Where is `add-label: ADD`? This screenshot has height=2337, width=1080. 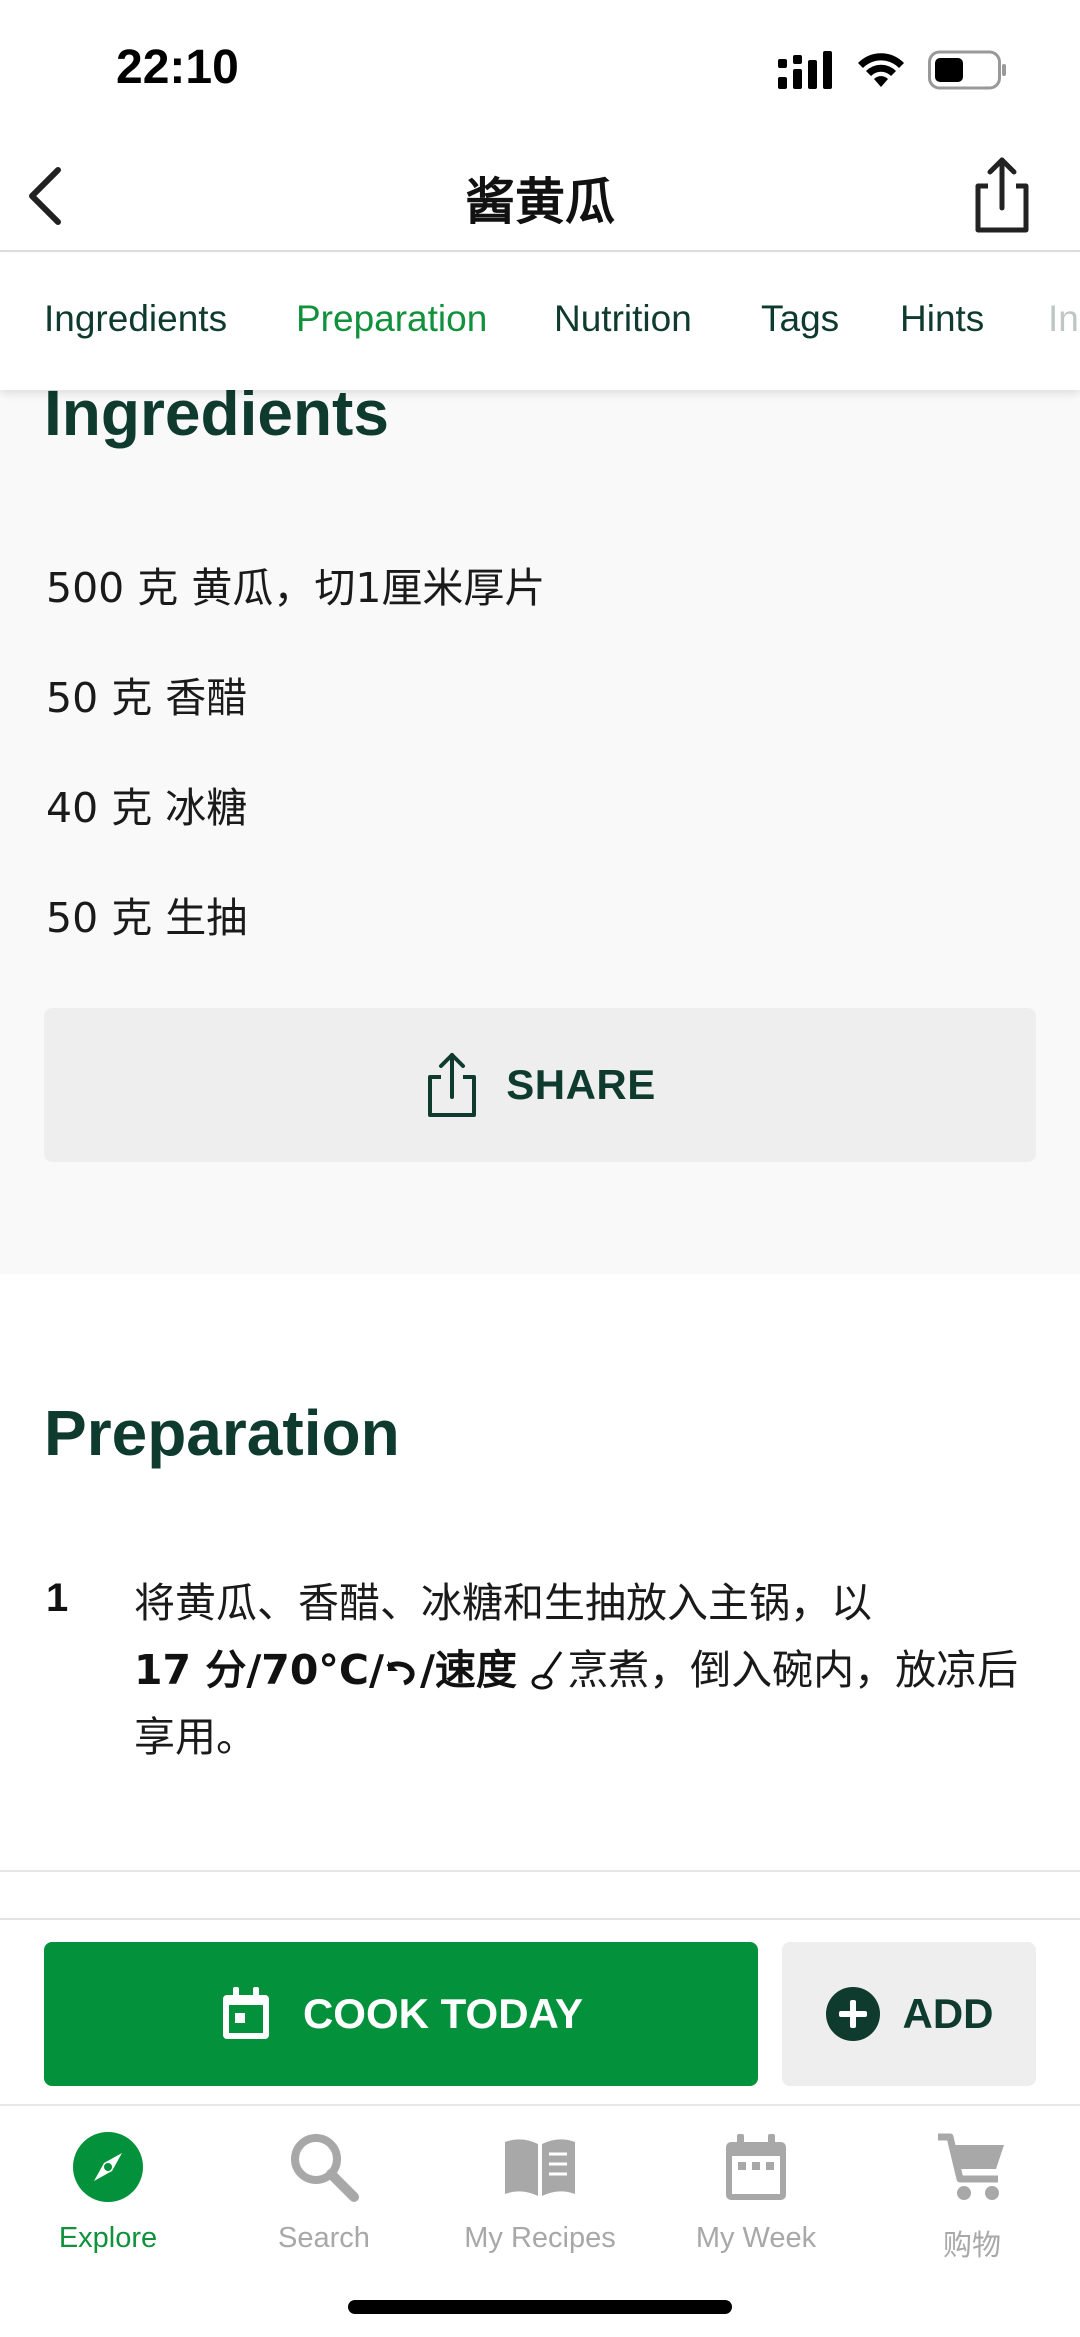 add-label: ADD is located at coordinates (948, 2013).